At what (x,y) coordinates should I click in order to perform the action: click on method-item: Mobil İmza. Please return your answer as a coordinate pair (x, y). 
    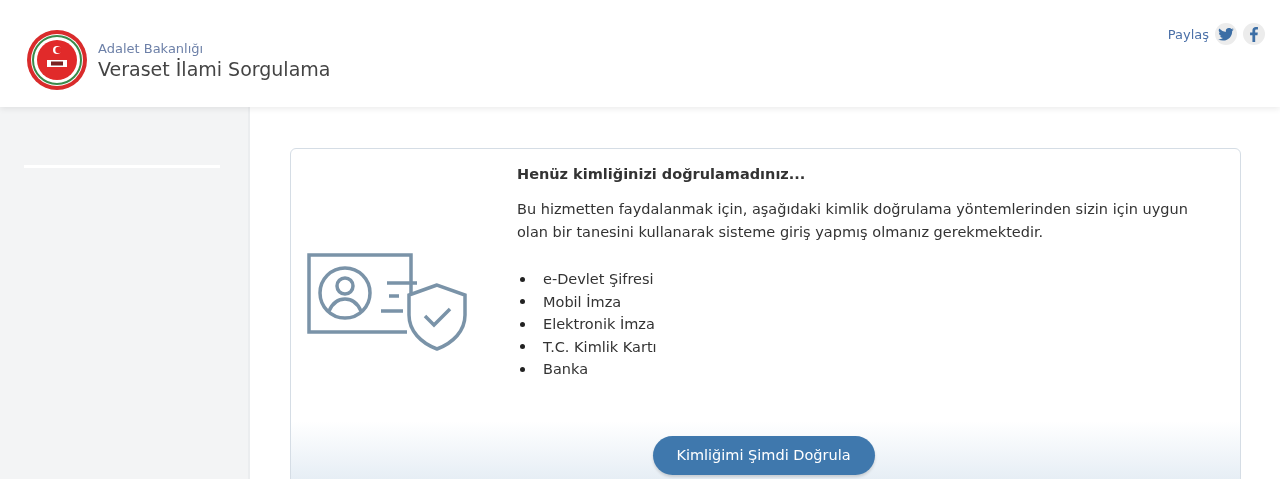
    Looking at the image, I should click on (868, 301).